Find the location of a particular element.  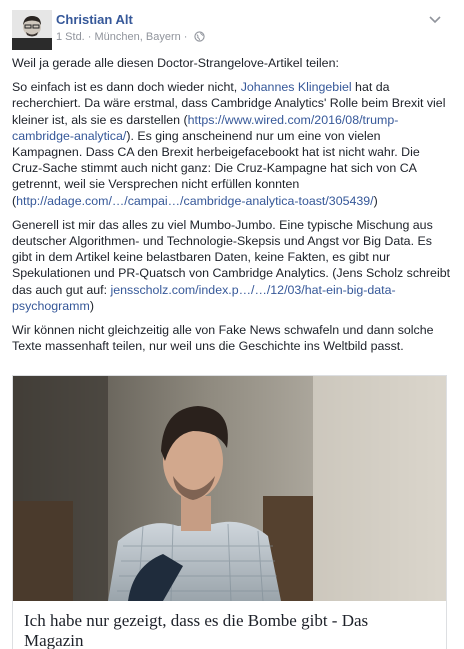

inline-link: Johannes Klingebiel is located at coordinates (296, 87).